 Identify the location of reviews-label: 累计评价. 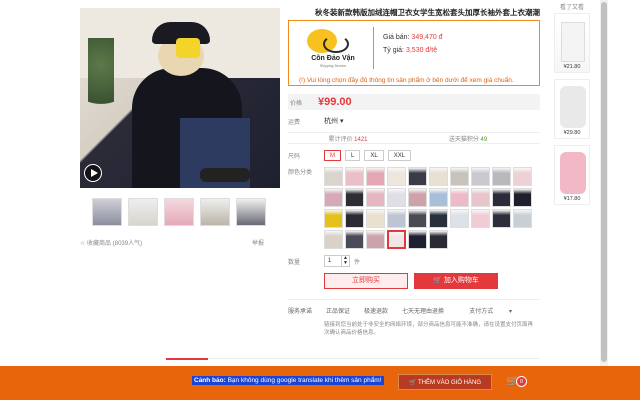
(340, 139).